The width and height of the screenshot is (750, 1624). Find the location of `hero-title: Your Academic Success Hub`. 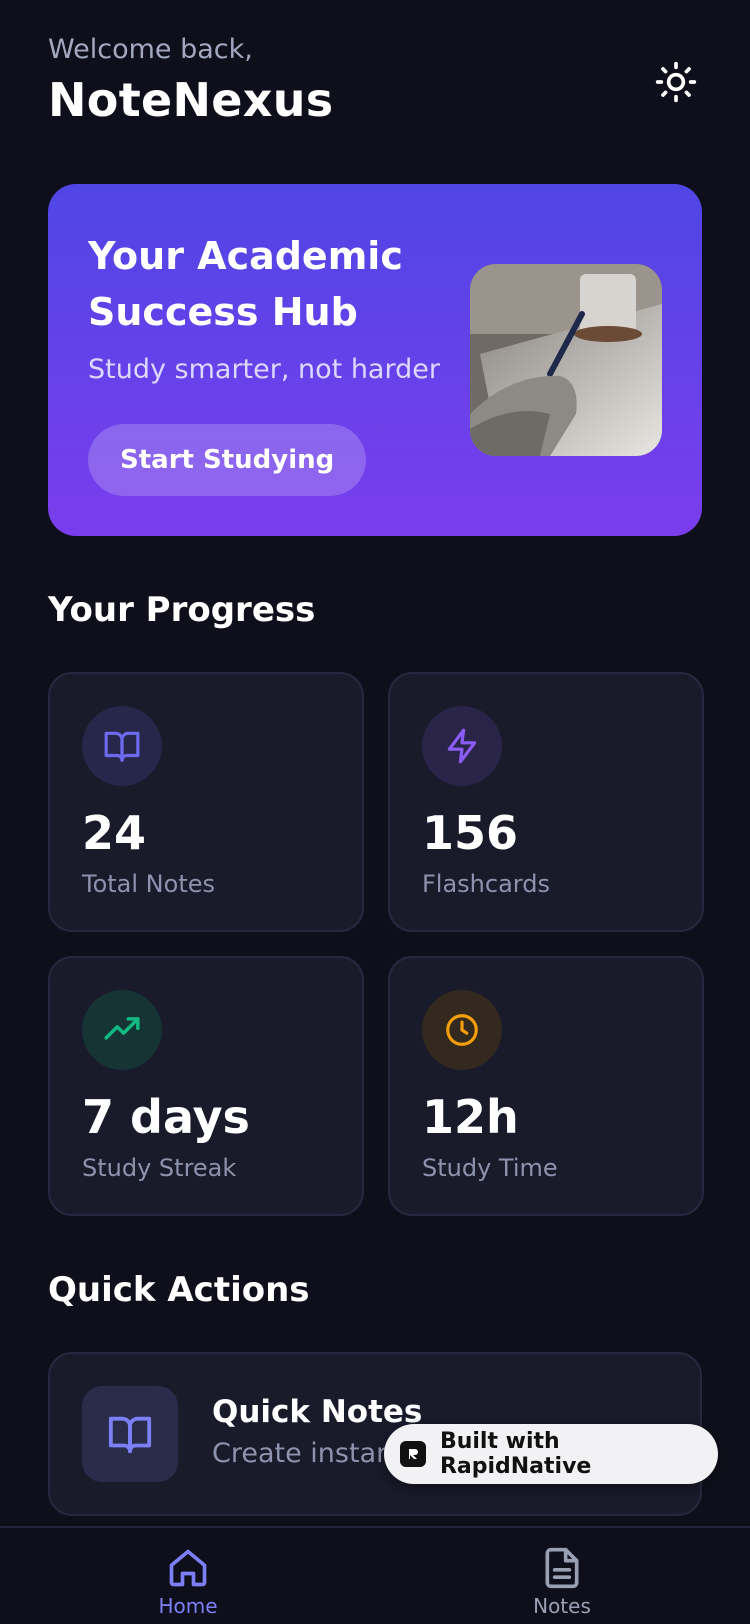

hero-title: Your Academic Success Hub is located at coordinates (245, 284).